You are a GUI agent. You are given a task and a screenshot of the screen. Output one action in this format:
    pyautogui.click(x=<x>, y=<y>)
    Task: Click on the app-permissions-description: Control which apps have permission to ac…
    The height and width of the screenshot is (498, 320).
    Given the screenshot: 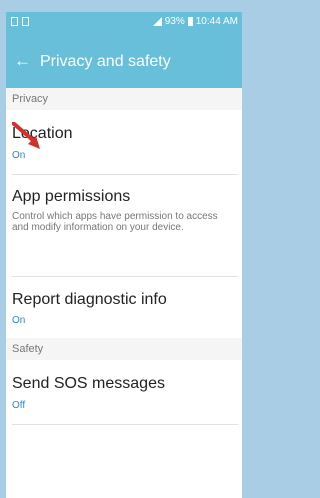 What is the action you would take?
    pyautogui.click(x=115, y=222)
    